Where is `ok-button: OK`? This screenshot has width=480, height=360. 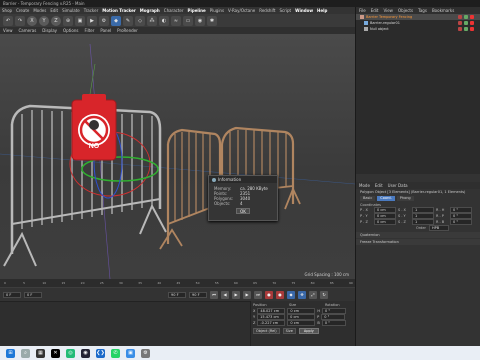
ok-button: OK is located at coordinates (243, 211).